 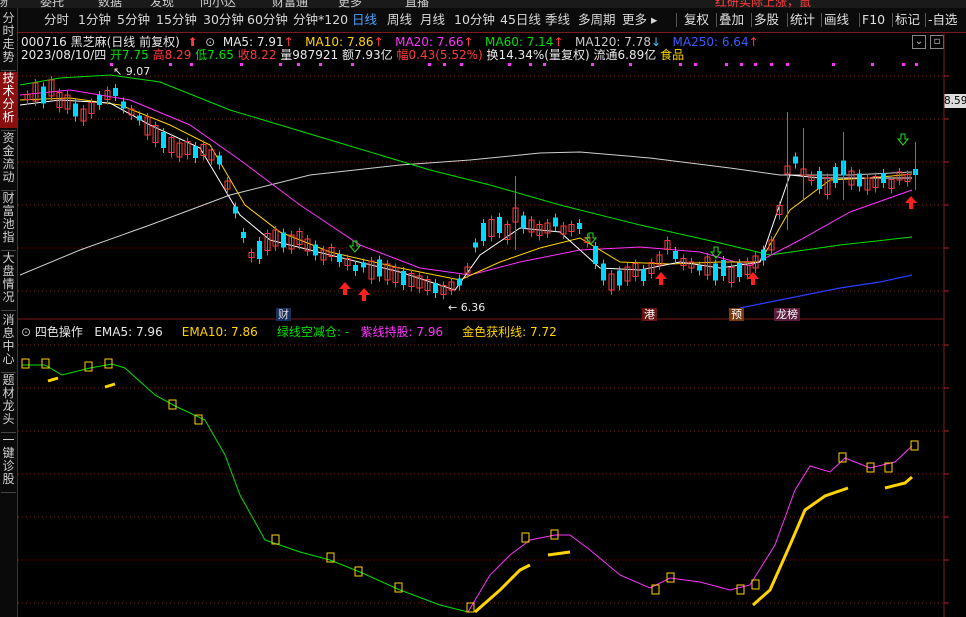 What do you see at coordinates (132, 71) in the screenshot?
I see `high-annotation: ↖ 9.07` at bounding box center [132, 71].